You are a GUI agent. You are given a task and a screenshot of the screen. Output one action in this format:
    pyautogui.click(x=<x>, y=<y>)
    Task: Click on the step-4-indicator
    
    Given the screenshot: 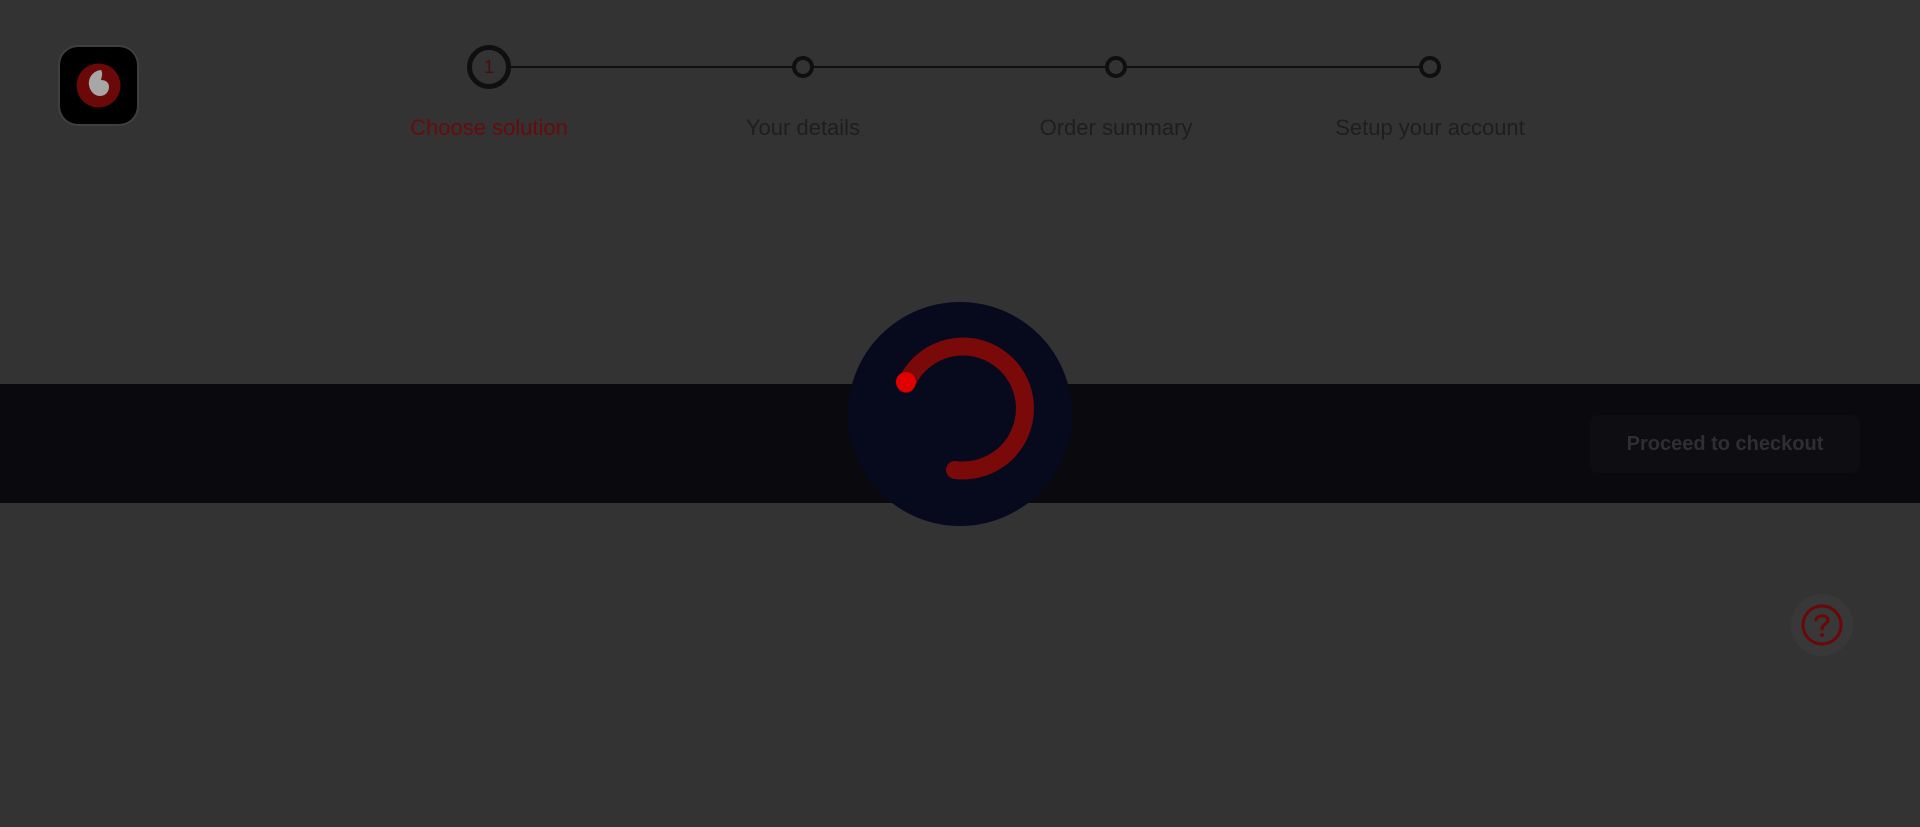 What is the action you would take?
    pyautogui.click(x=1430, y=67)
    